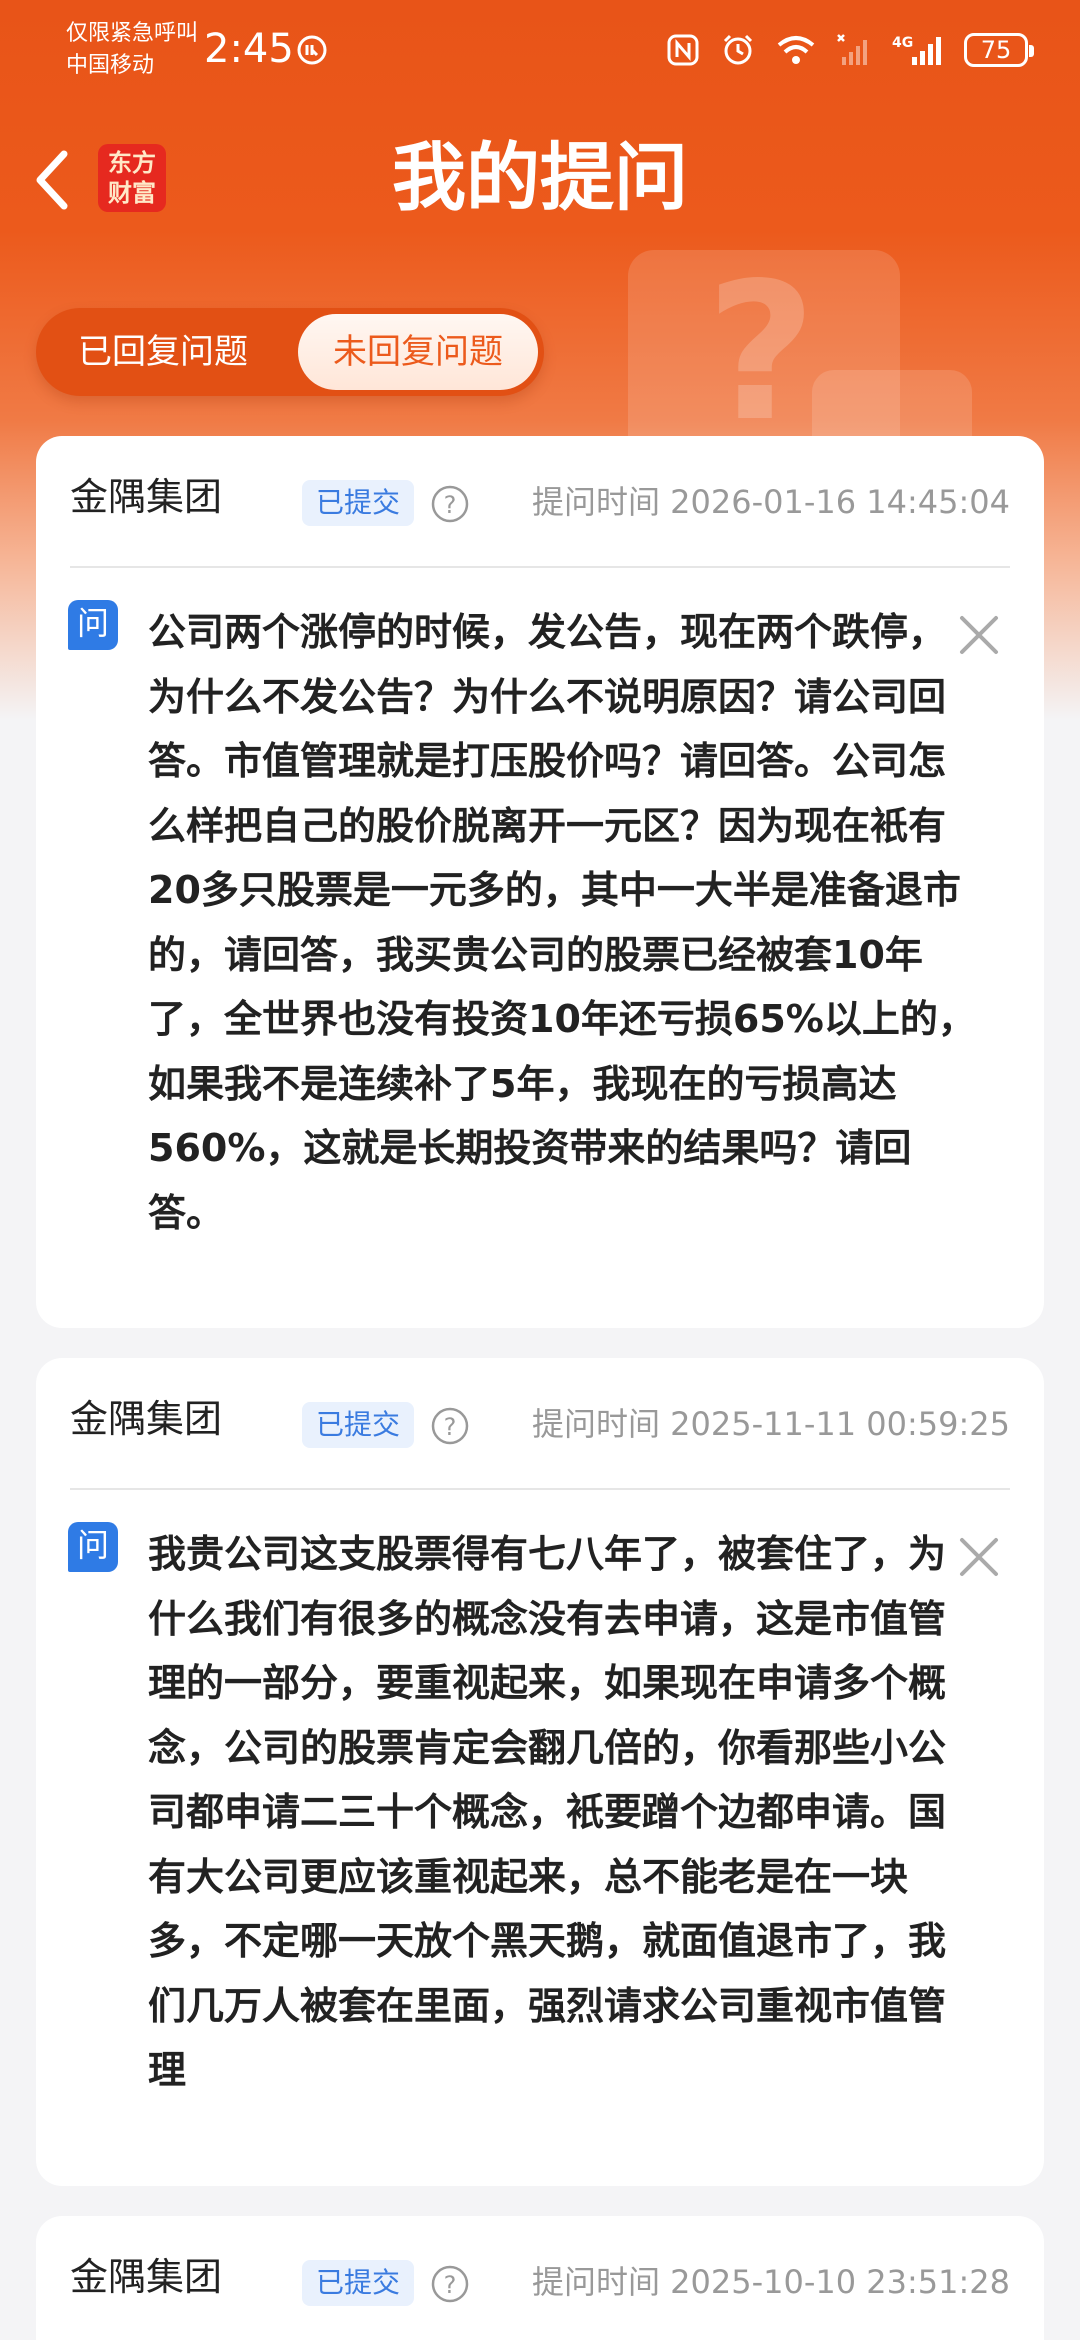 The image size is (1080, 2340). Describe the element at coordinates (163, 352) in the screenshot. I see `tab-answered: 已回复问题` at that location.